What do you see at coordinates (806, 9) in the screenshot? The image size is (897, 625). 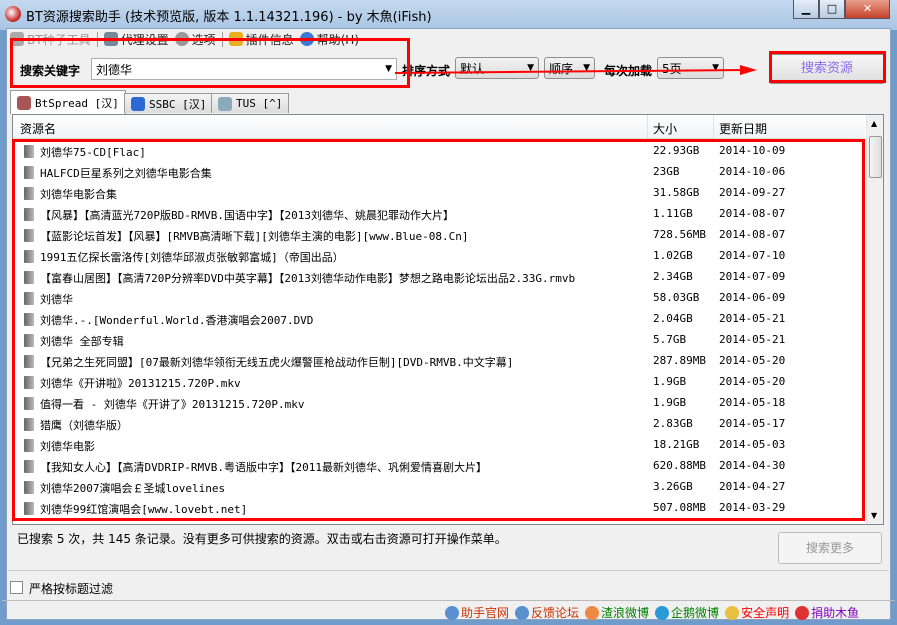 I see `minimize-button: ▁` at bounding box center [806, 9].